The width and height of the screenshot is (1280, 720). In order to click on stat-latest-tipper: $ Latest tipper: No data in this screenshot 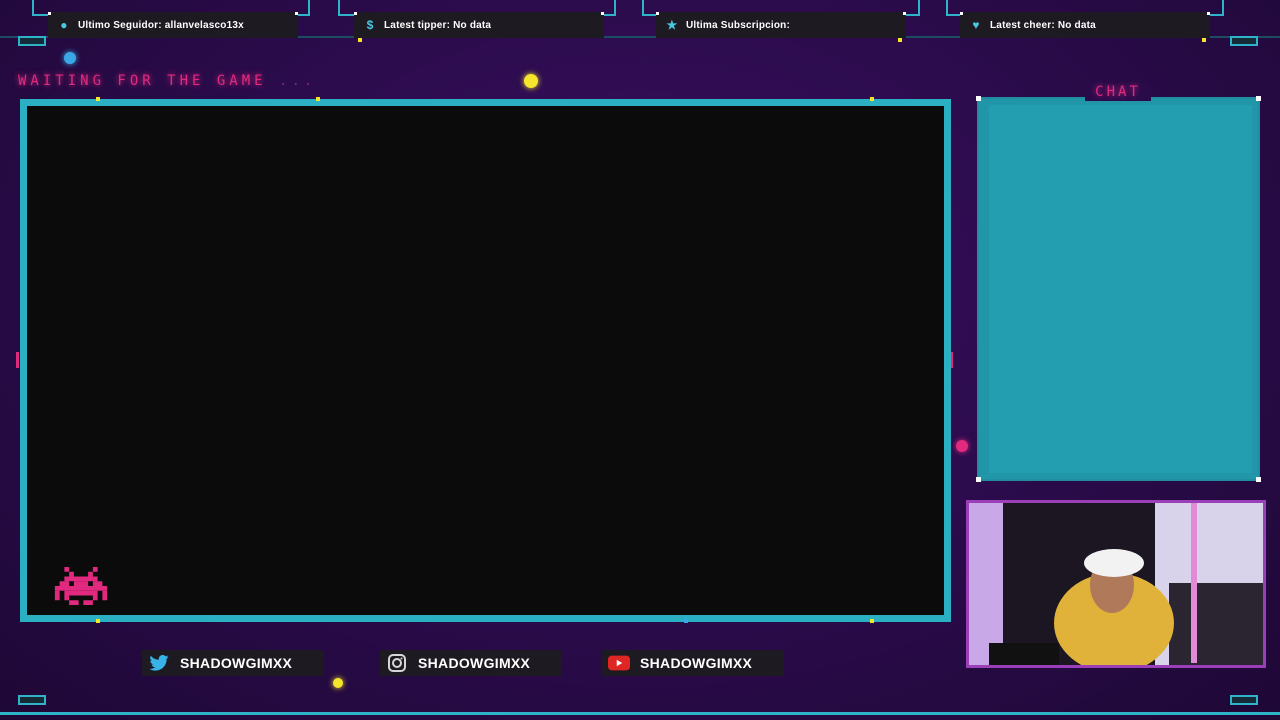, I will do `click(479, 27)`.